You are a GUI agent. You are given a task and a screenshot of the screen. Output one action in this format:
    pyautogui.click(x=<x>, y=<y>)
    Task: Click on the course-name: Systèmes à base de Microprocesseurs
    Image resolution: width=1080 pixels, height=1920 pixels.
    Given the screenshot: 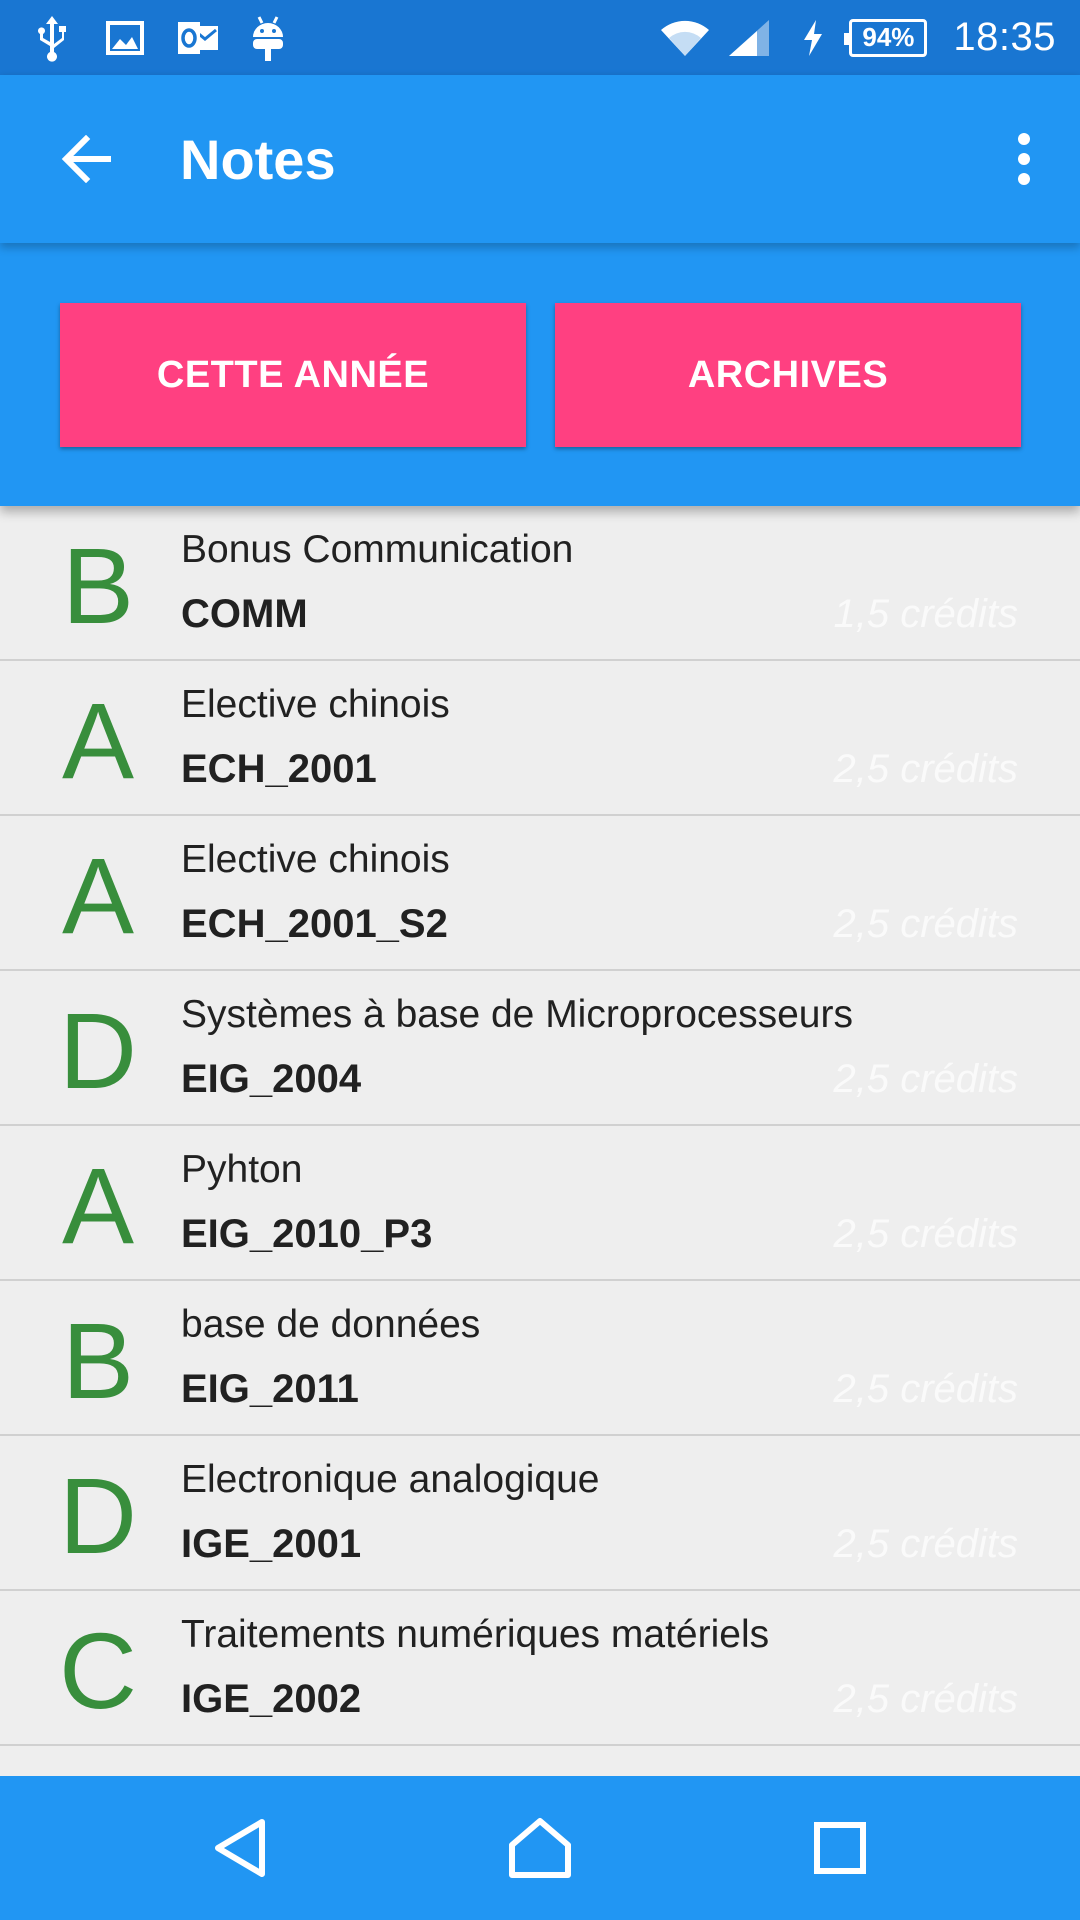 What is the action you would take?
    pyautogui.click(x=517, y=1014)
    